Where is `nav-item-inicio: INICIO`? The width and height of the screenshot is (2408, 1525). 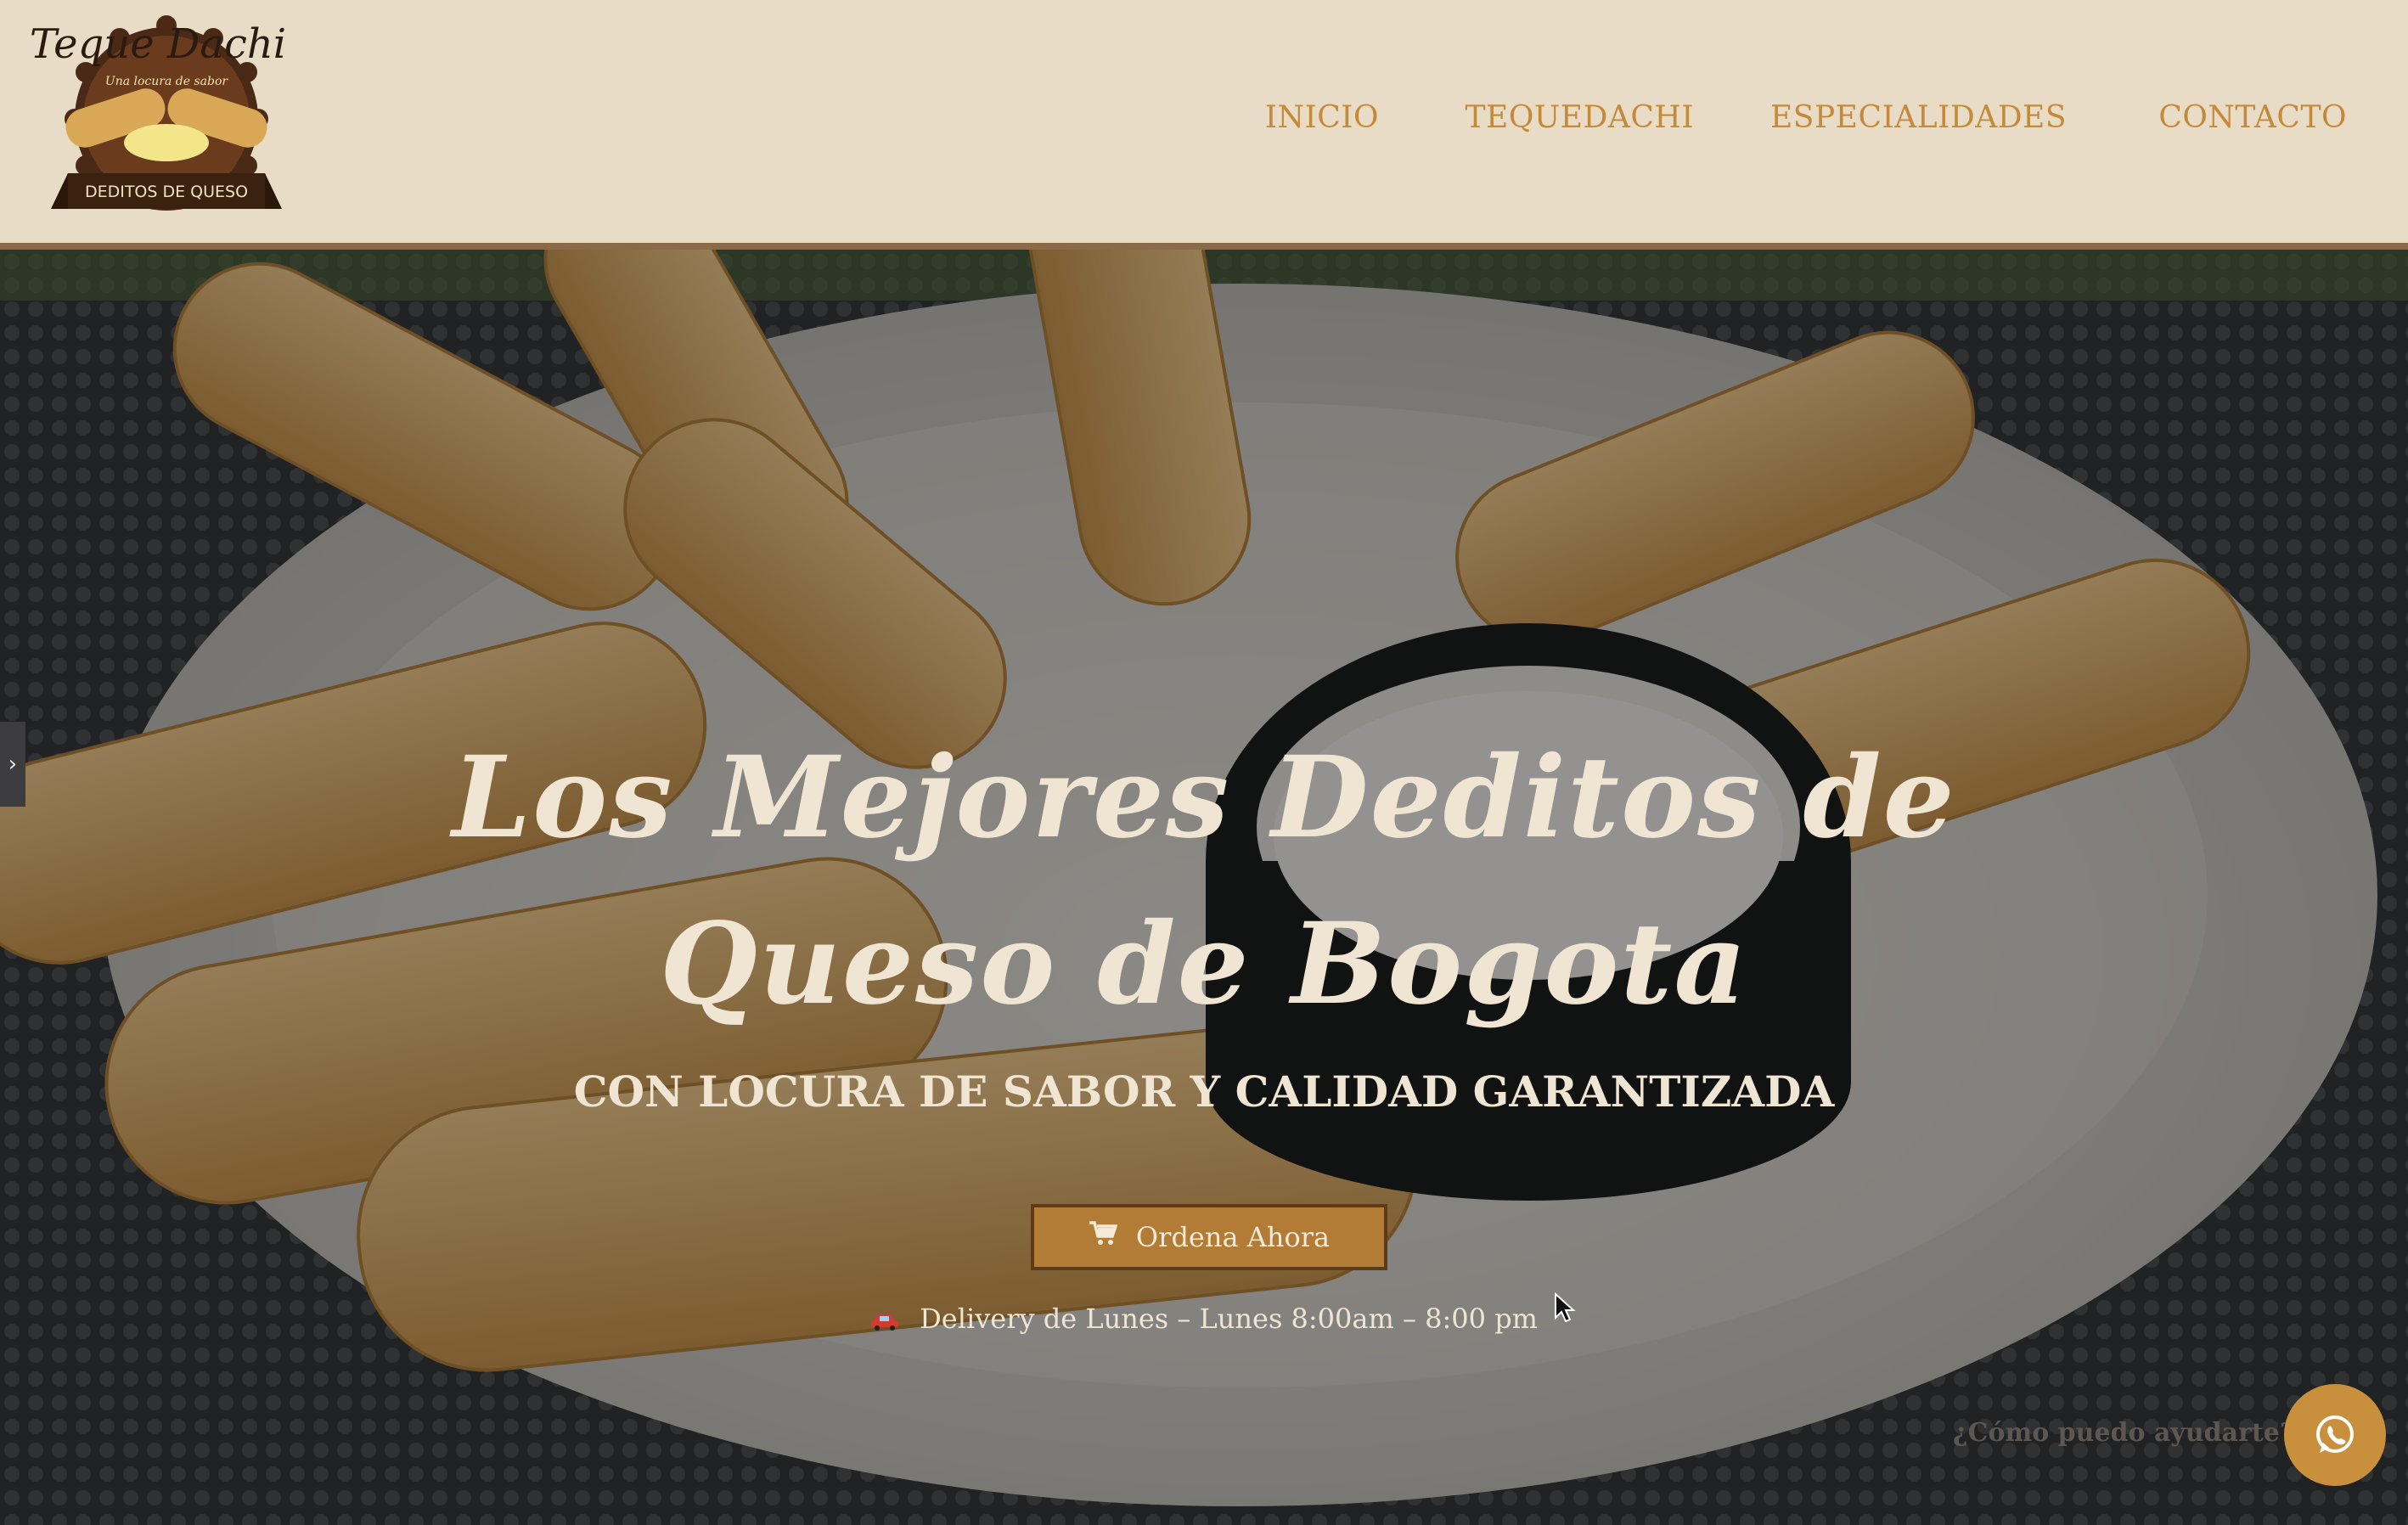 nav-item-inicio: INICIO is located at coordinates (1322, 118).